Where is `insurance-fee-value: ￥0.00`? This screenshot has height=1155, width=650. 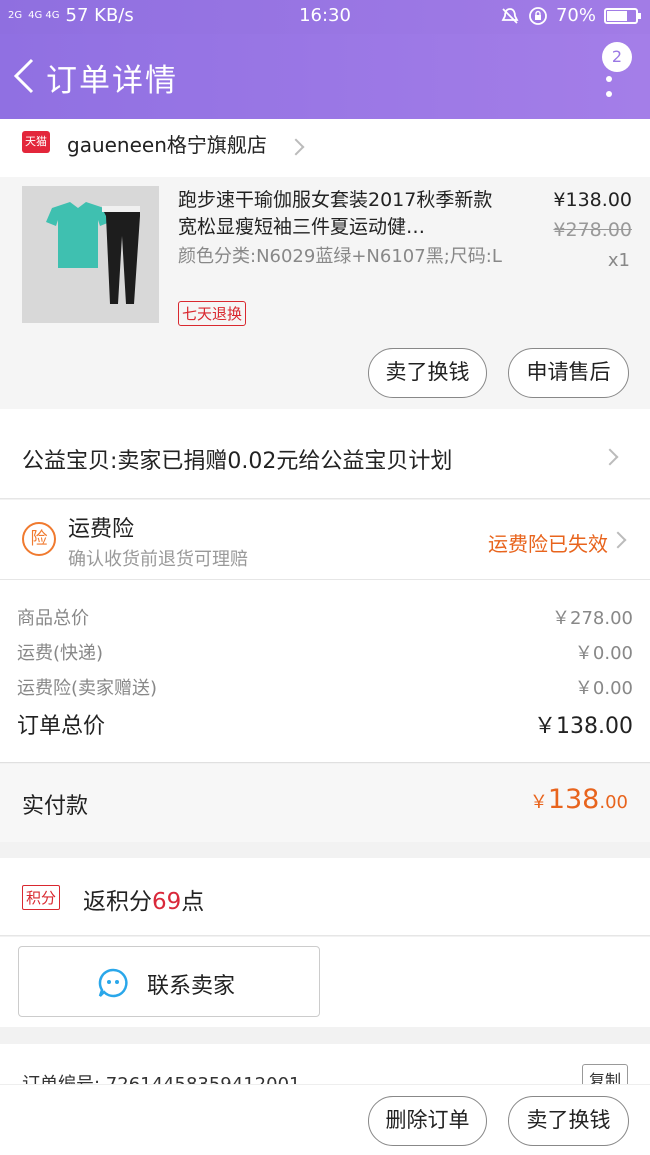 insurance-fee-value: ￥0.00 is located at coordinates (603, 688).